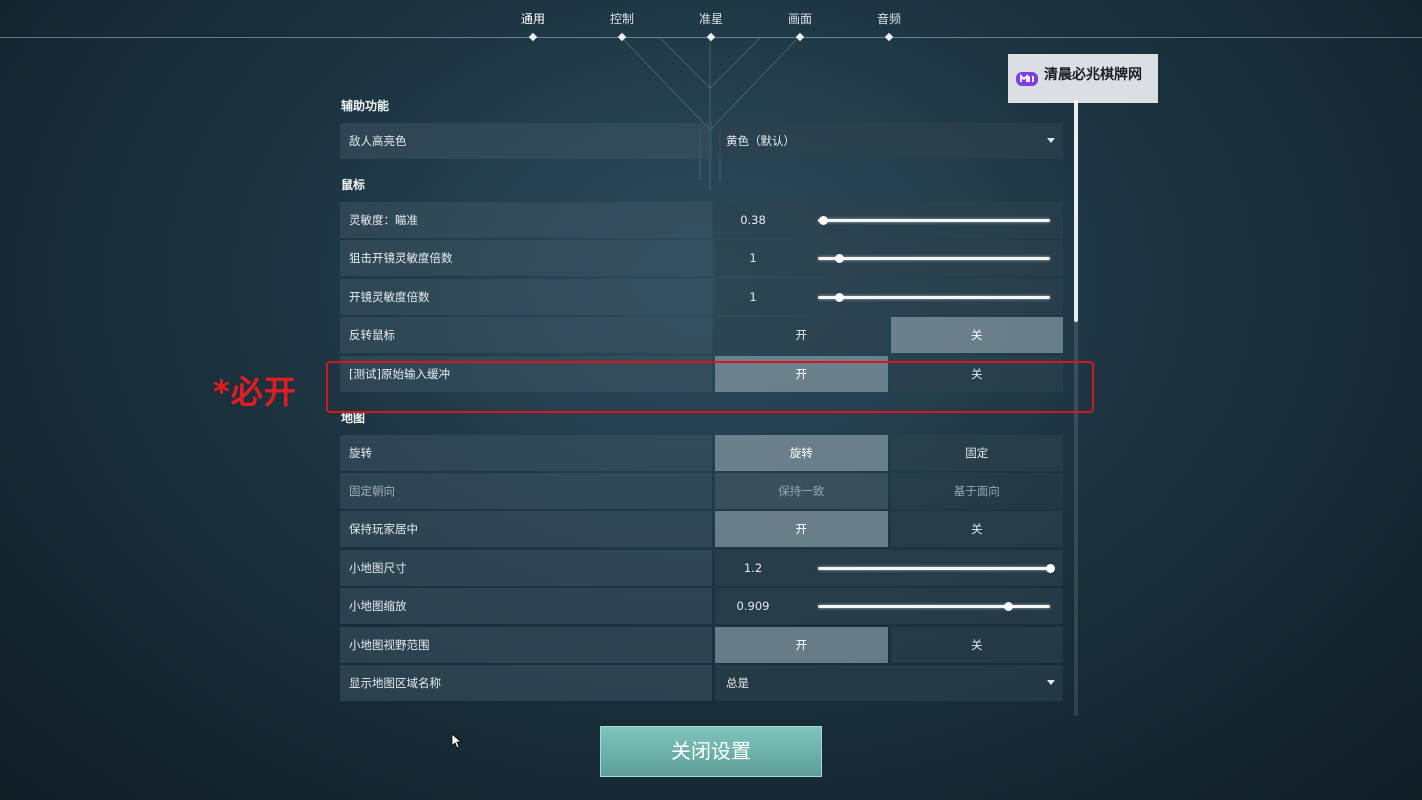  Describe the element at coordinates (976, 644) in the screenshot. I see `vision-cones-off-button: 关` at that location.